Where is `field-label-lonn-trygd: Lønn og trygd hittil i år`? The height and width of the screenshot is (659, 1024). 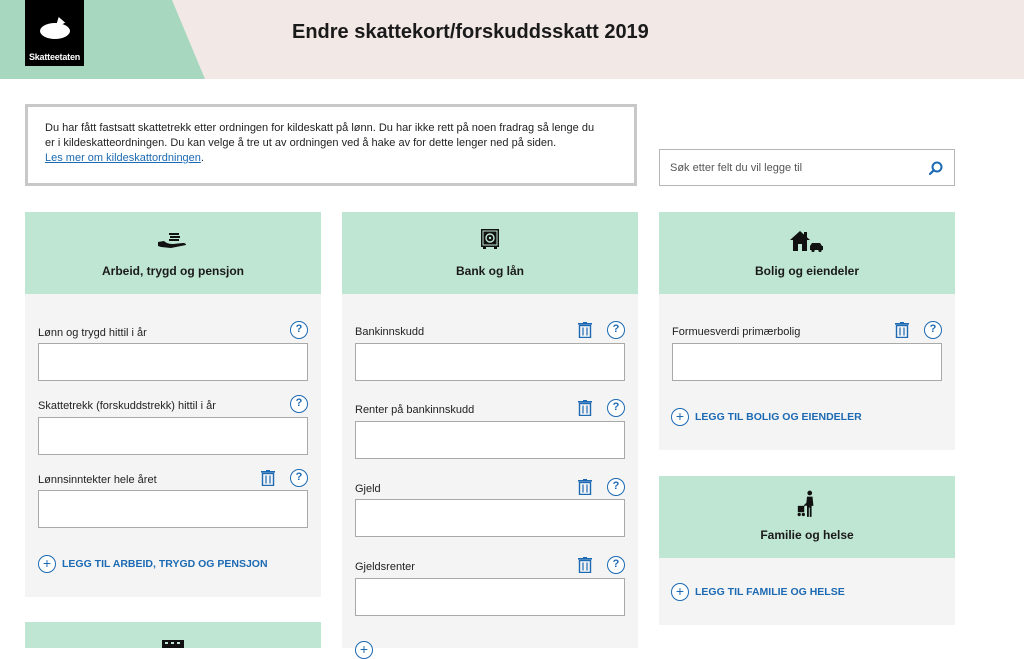
field-label-lonn-trygd: Lønn og trygd hittil i år is located at coordinates (92, 333).